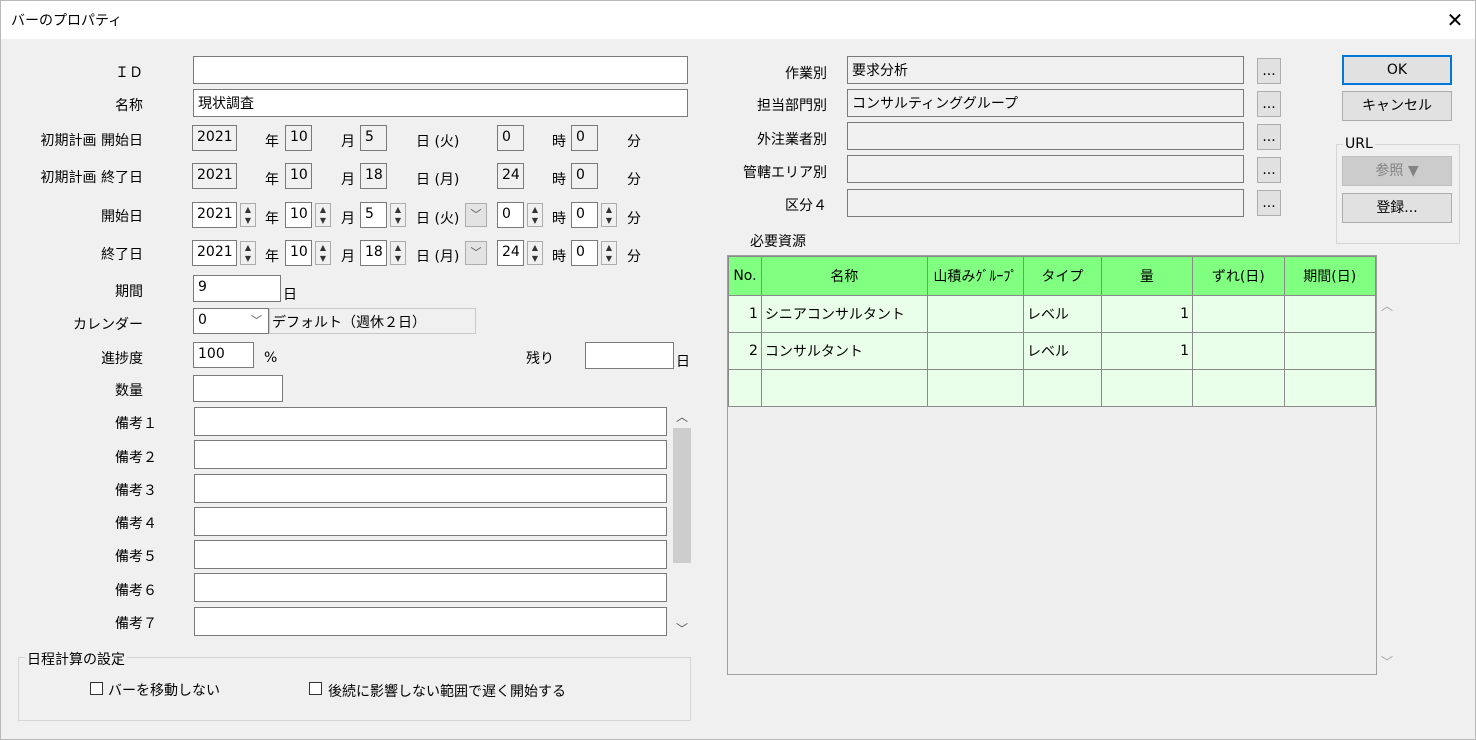  What do you see at coordinates (584, 253) in the screenshot?
I see `end-minute-input: 0` at bounding box center [584, 253].